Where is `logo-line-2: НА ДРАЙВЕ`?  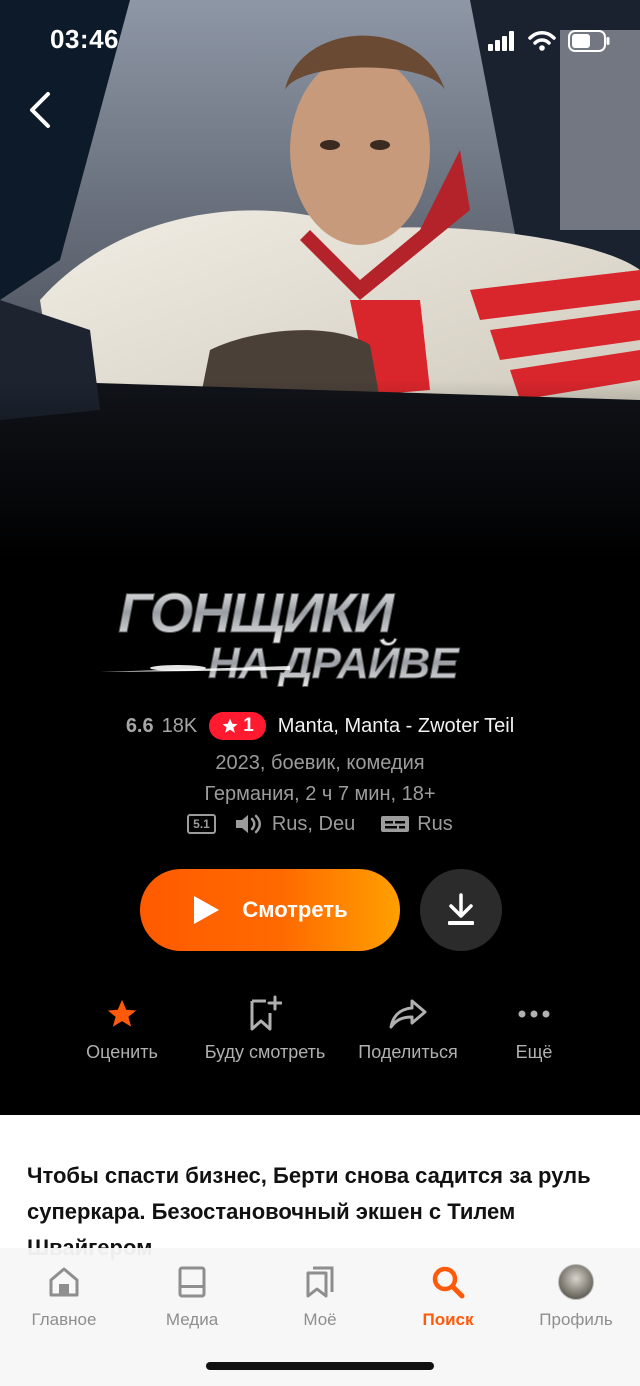 logo-line-2: НА ДРАЙВЕ is located at coordinates (334, 662).